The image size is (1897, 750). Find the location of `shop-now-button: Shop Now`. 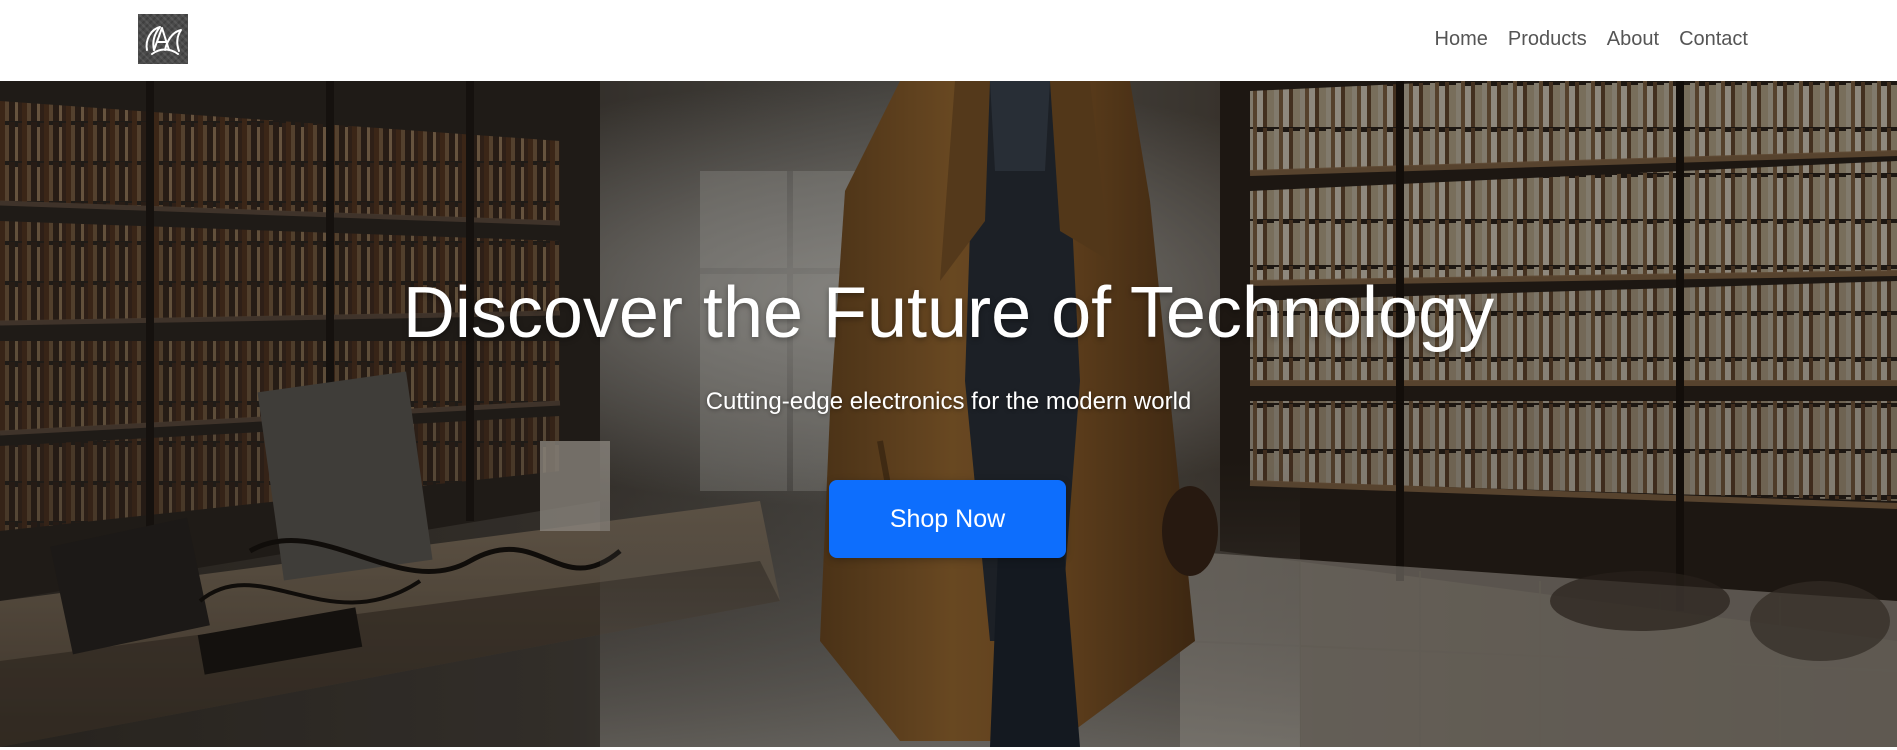

shop-now-button: Shop Now is located at coordinates (947, 519).